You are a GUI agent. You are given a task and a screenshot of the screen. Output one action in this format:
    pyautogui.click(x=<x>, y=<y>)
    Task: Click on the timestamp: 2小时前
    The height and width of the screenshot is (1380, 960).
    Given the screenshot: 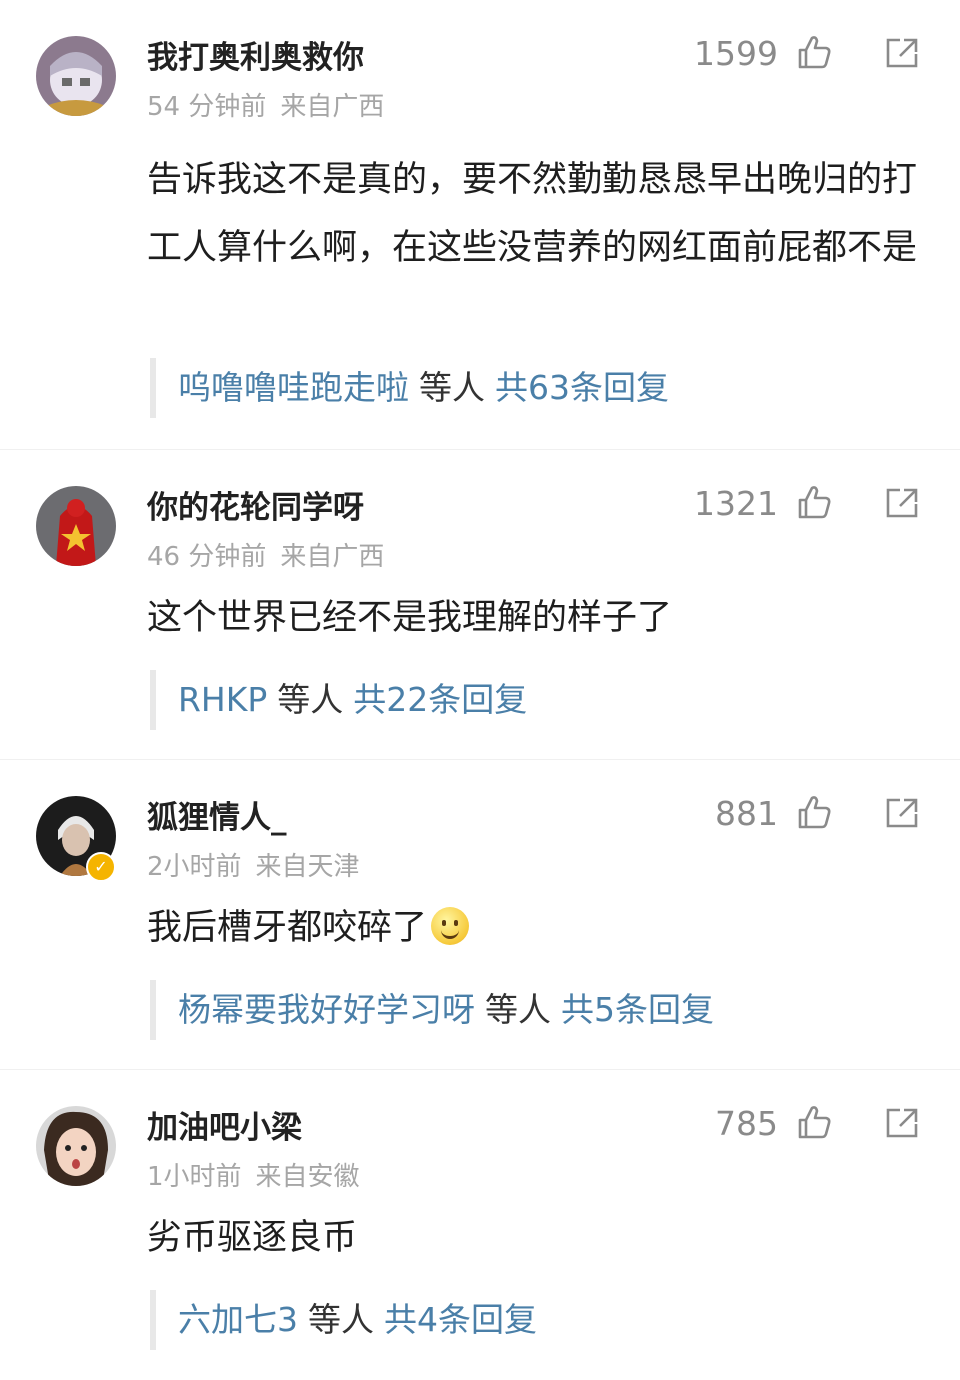 What is the action you would take?
    pyautogui.click(x=194, y=867)
    